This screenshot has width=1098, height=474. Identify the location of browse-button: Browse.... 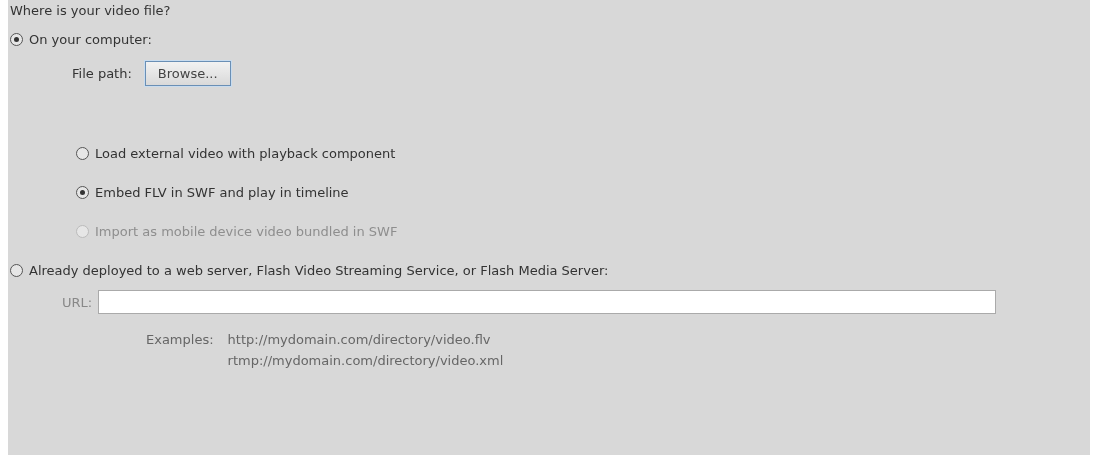
(187, 73).